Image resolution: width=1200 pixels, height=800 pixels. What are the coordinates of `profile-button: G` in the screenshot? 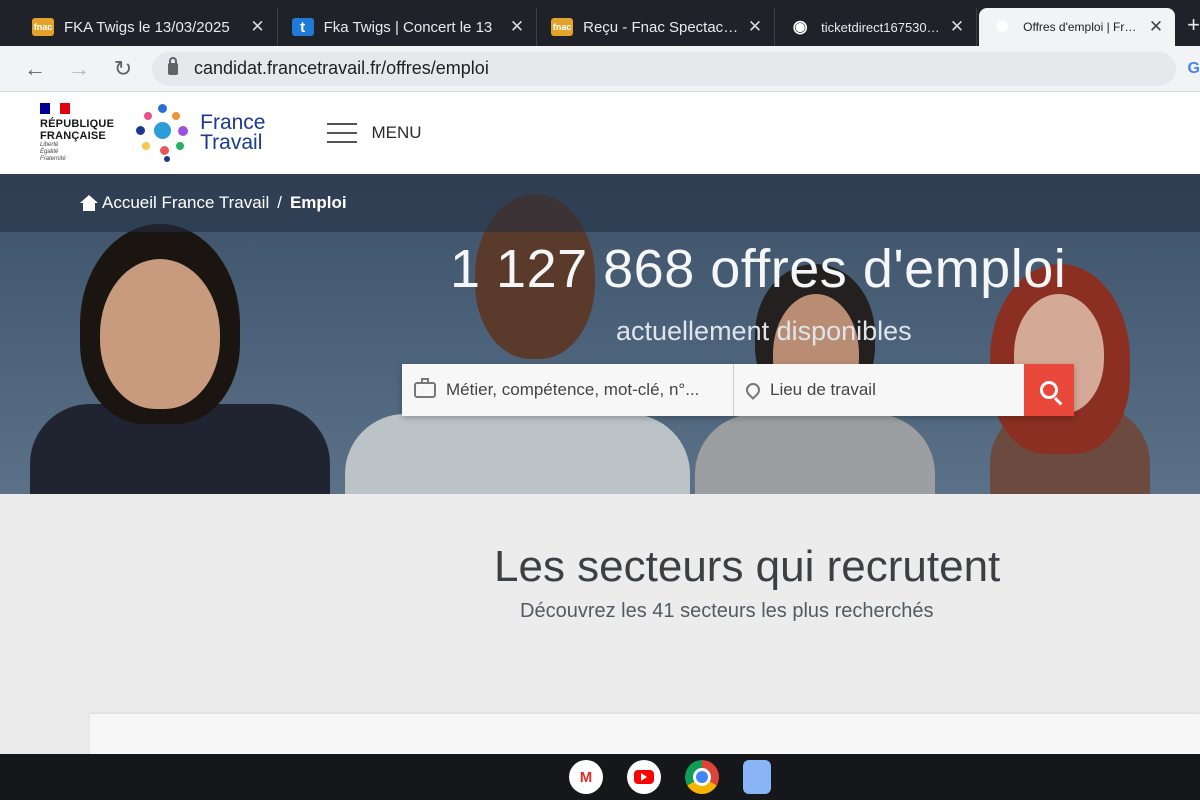 It's located at (1194, 69).